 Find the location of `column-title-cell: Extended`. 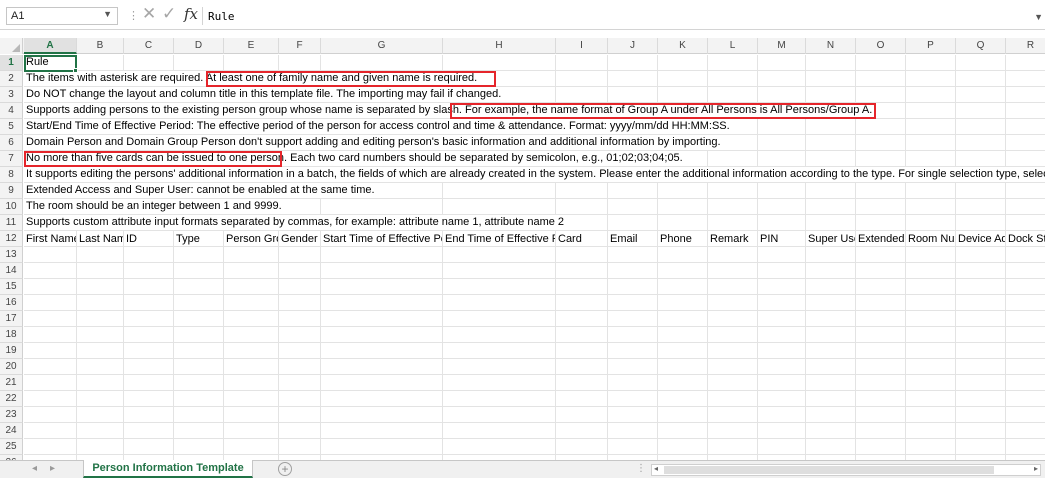

column-title-cell: Extended is located at coordinates (880, 239).